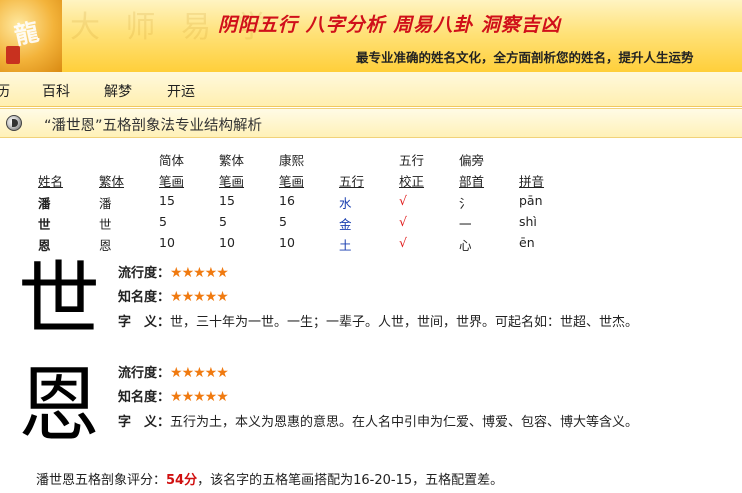  I want to click on row-simp-strokes: 10, so click(167, 242).